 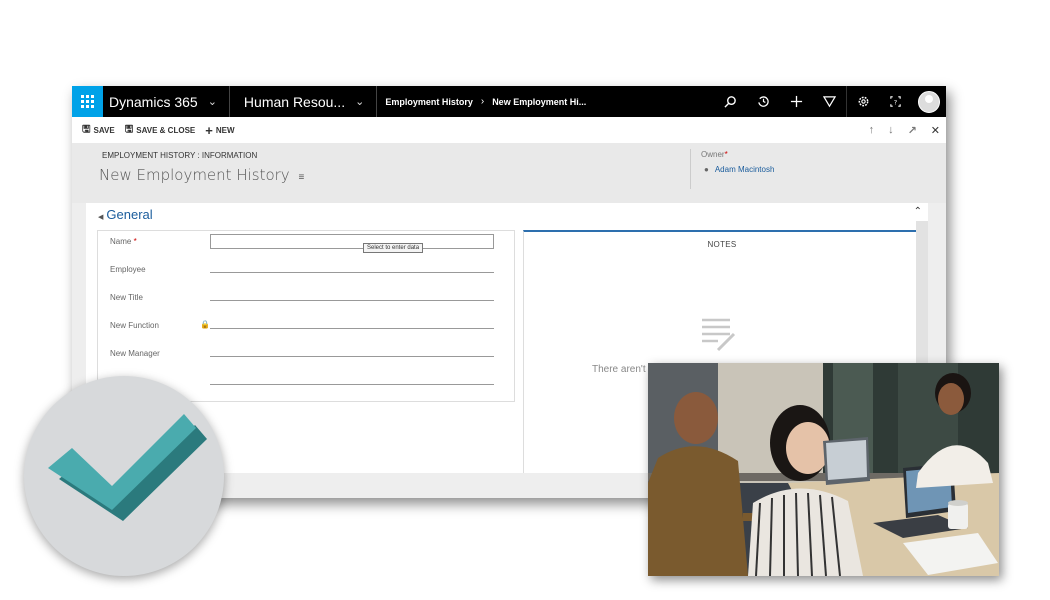 I want to click on new-button: + NEW, so click(x=219, y=130).